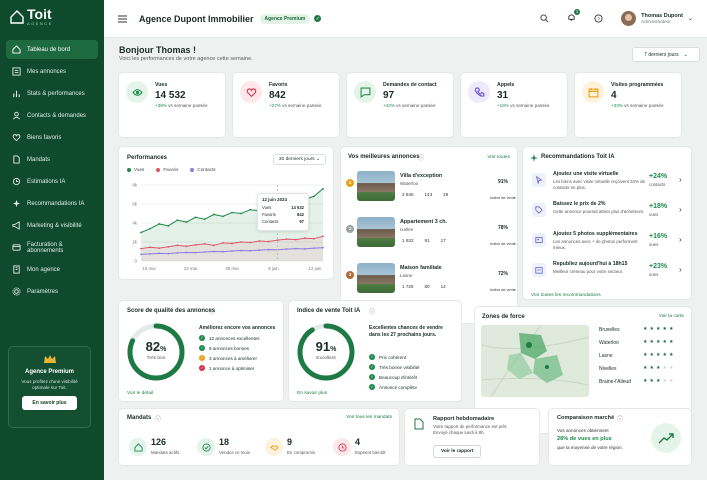 This screenshot has width=707, height=480. Describe the element at coordinates (52, 225) in the screenshot. I see `sidebar-item-8: Marketing & visibilité` at that location.